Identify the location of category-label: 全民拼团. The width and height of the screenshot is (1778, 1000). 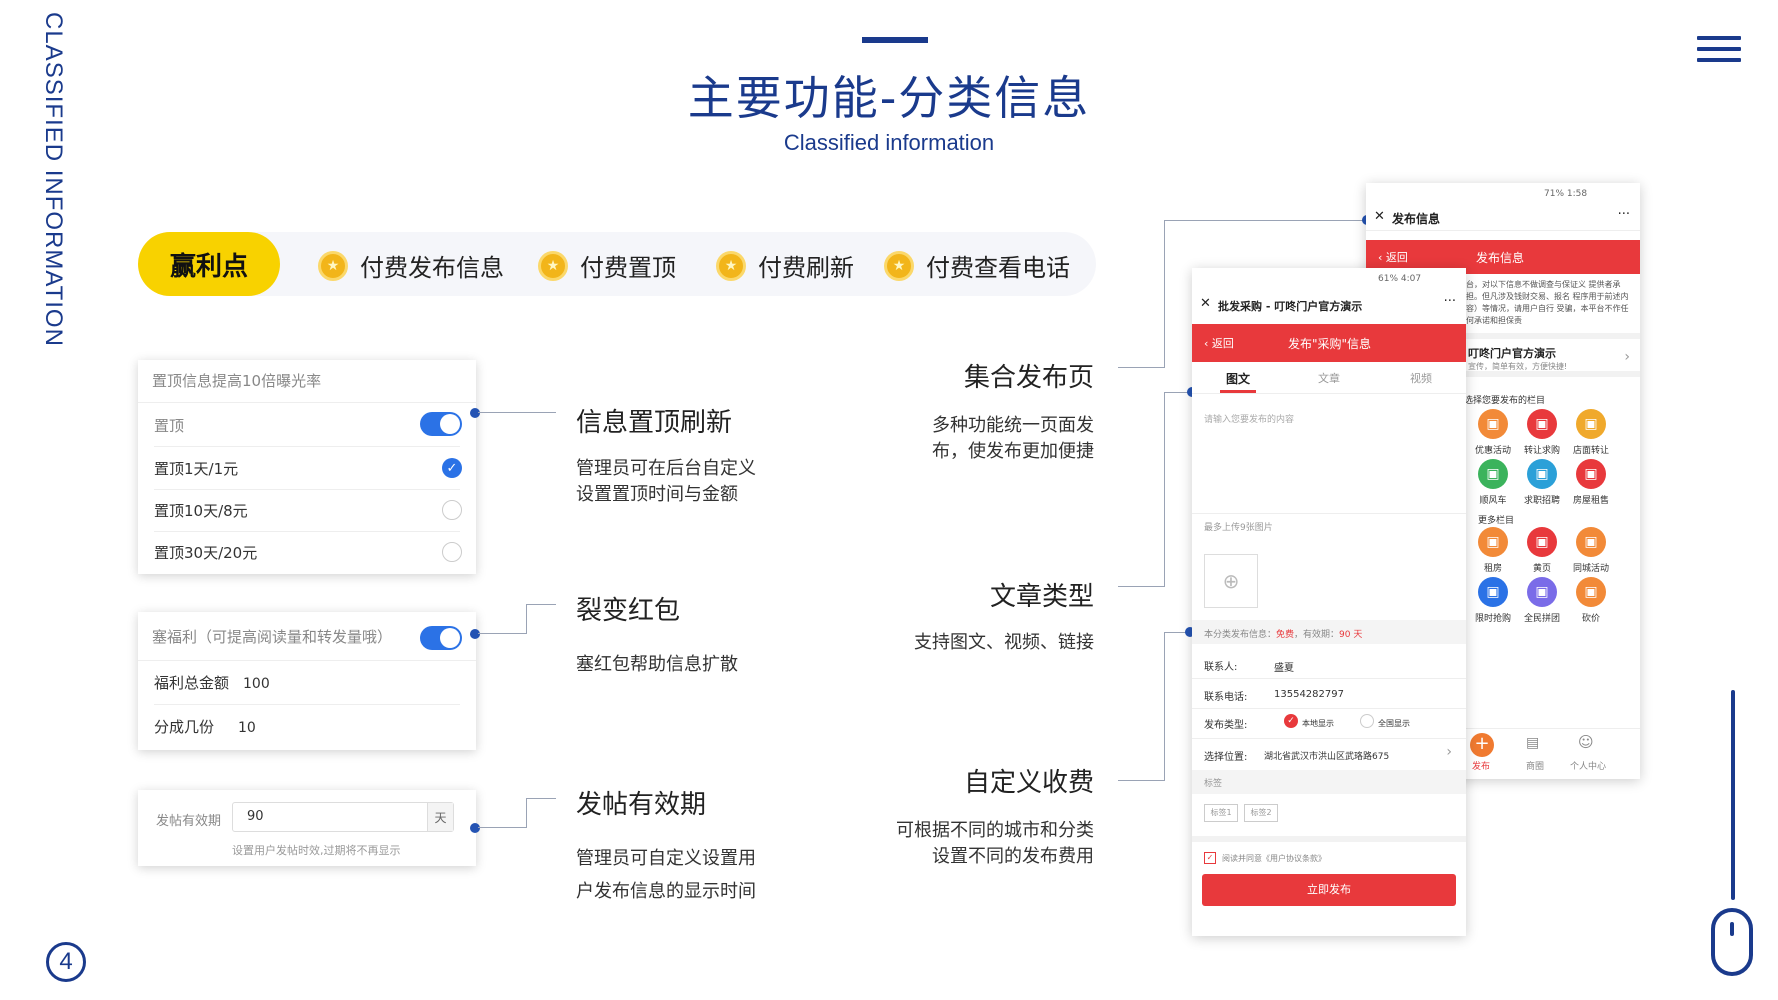
(1542, 617).